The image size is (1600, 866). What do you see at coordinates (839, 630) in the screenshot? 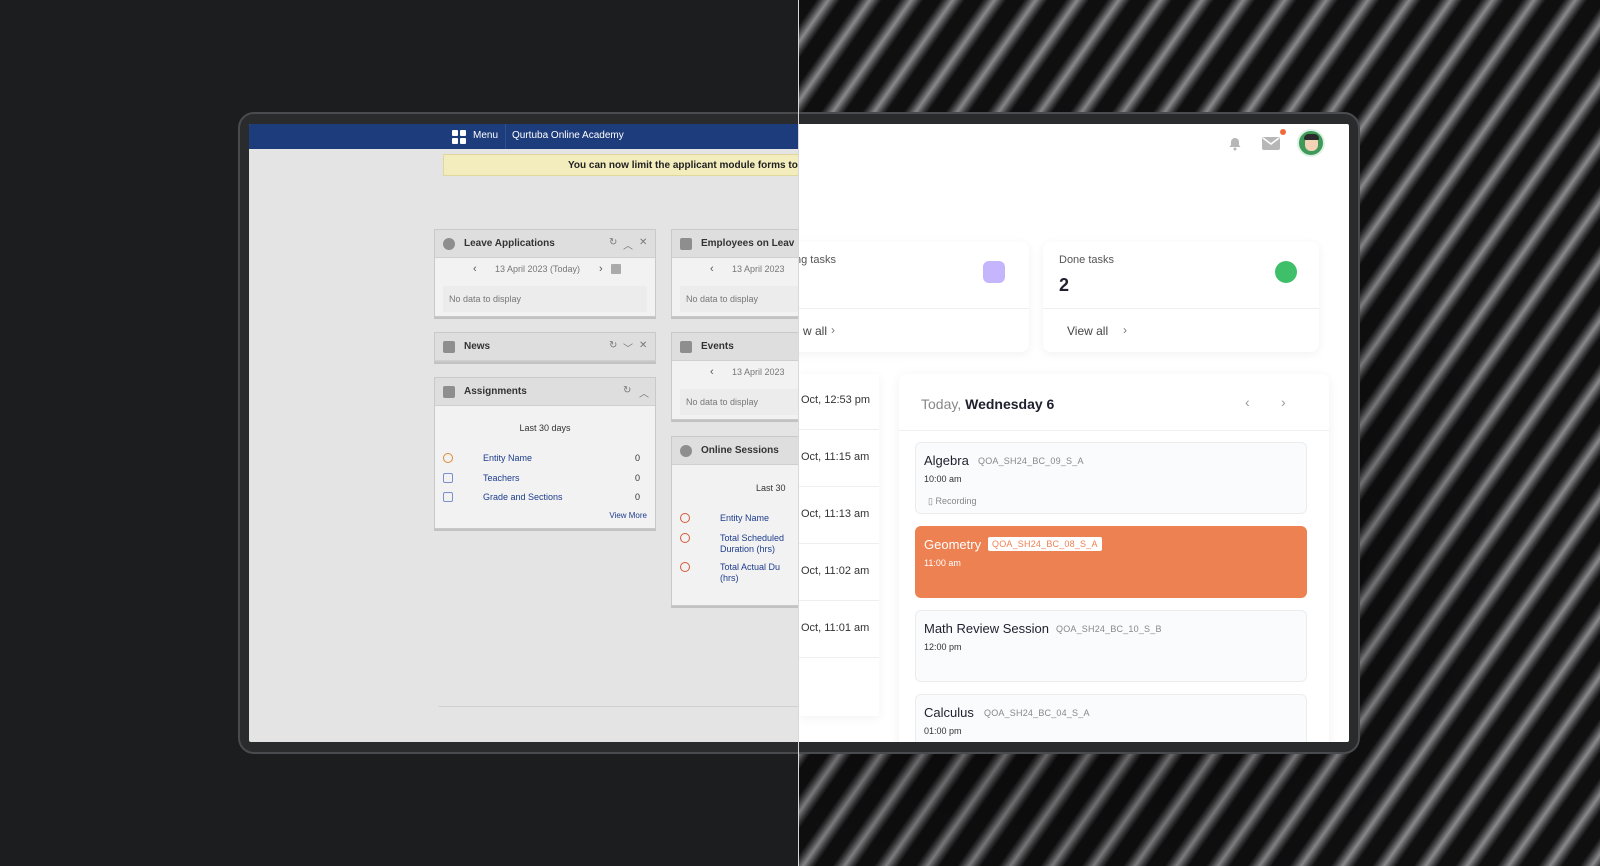
I see `list-item: Oct, 11:01 am` at bounding box center [839, 630].